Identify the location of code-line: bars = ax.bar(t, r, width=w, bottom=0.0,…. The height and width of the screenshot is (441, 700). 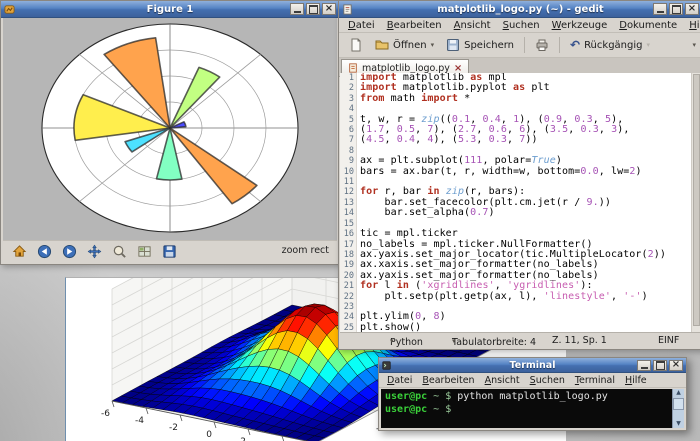
(525, 171).